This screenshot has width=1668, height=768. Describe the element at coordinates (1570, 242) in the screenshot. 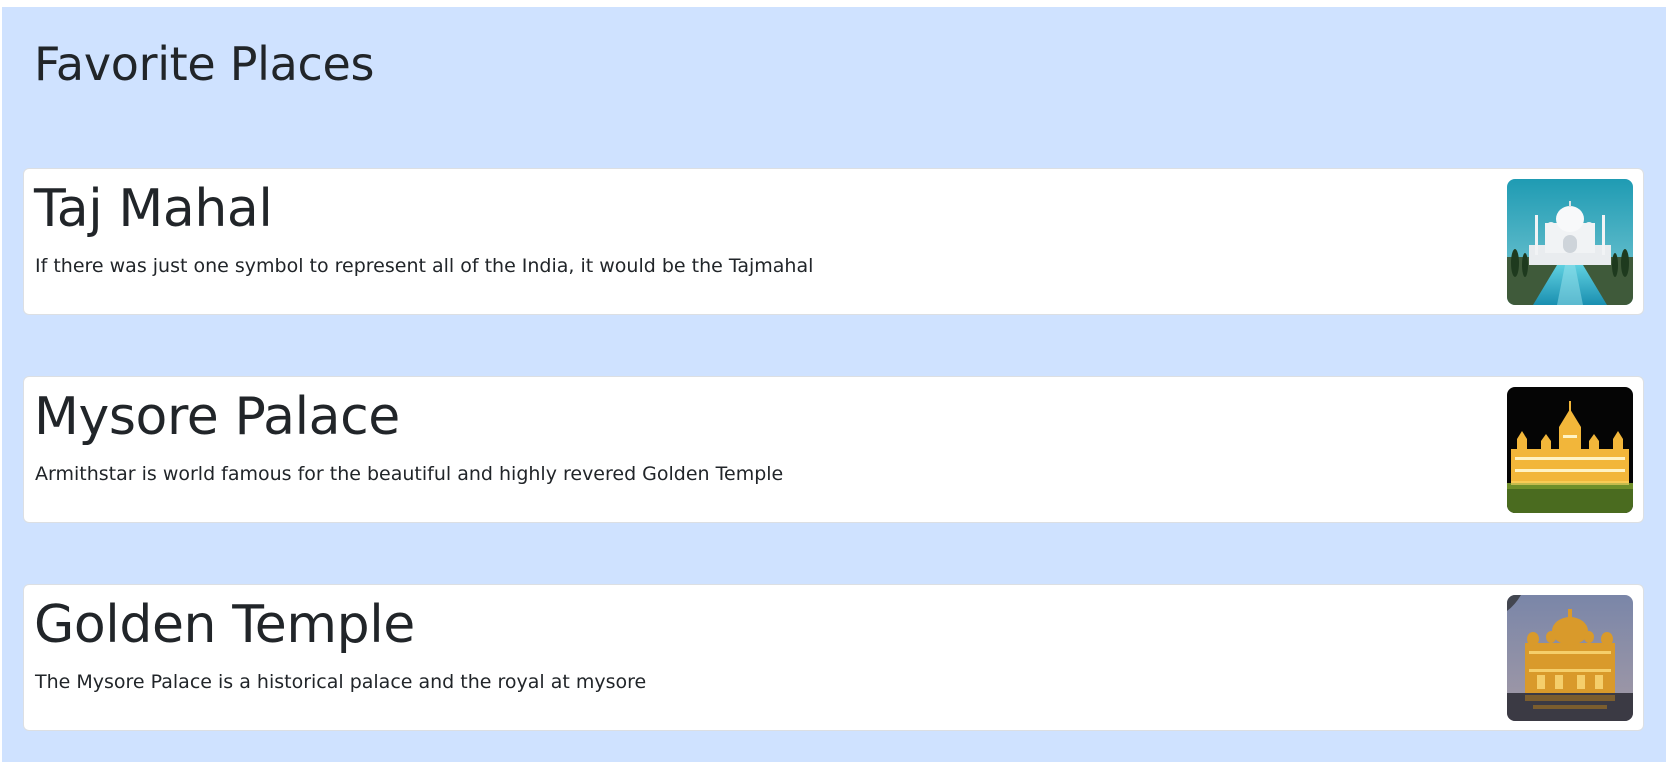

I see `taj-mahal-photo-icon` at that location.